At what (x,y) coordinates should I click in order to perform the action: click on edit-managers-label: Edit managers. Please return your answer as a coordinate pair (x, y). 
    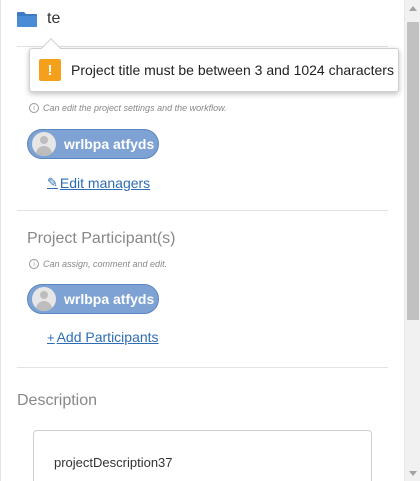
    Looking at the image, I should click on (105, 183).